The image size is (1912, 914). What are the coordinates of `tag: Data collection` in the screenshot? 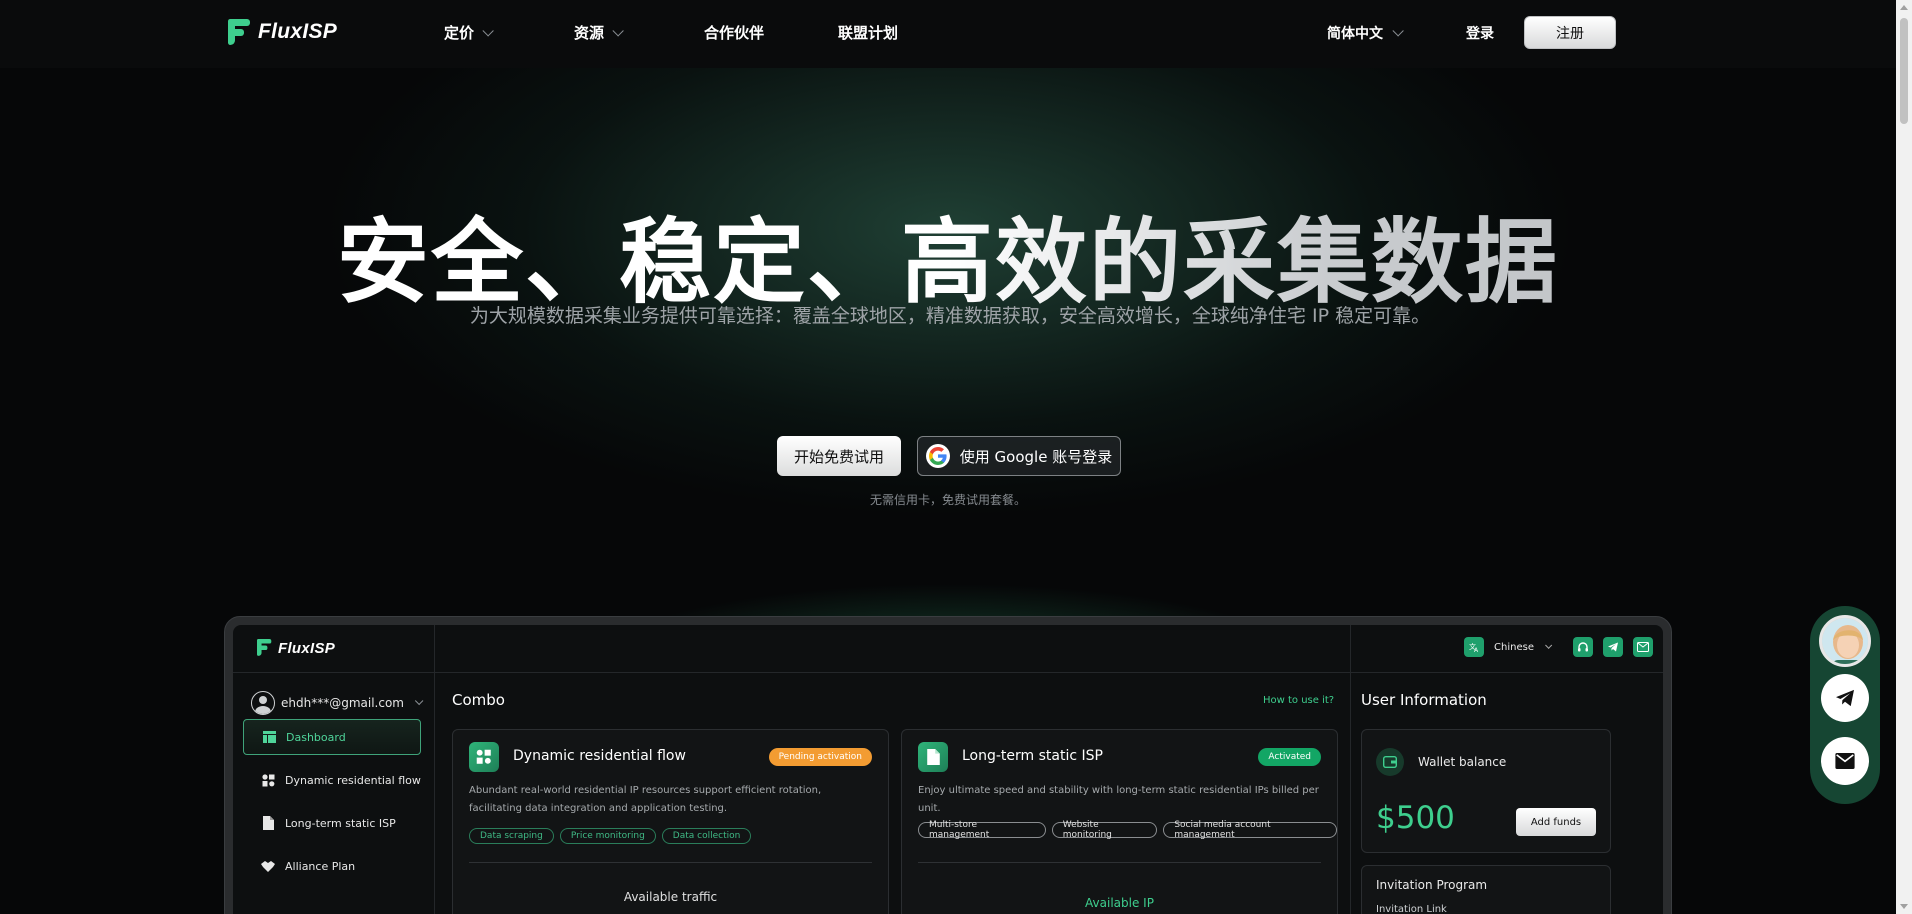 It's located at (706, 836).